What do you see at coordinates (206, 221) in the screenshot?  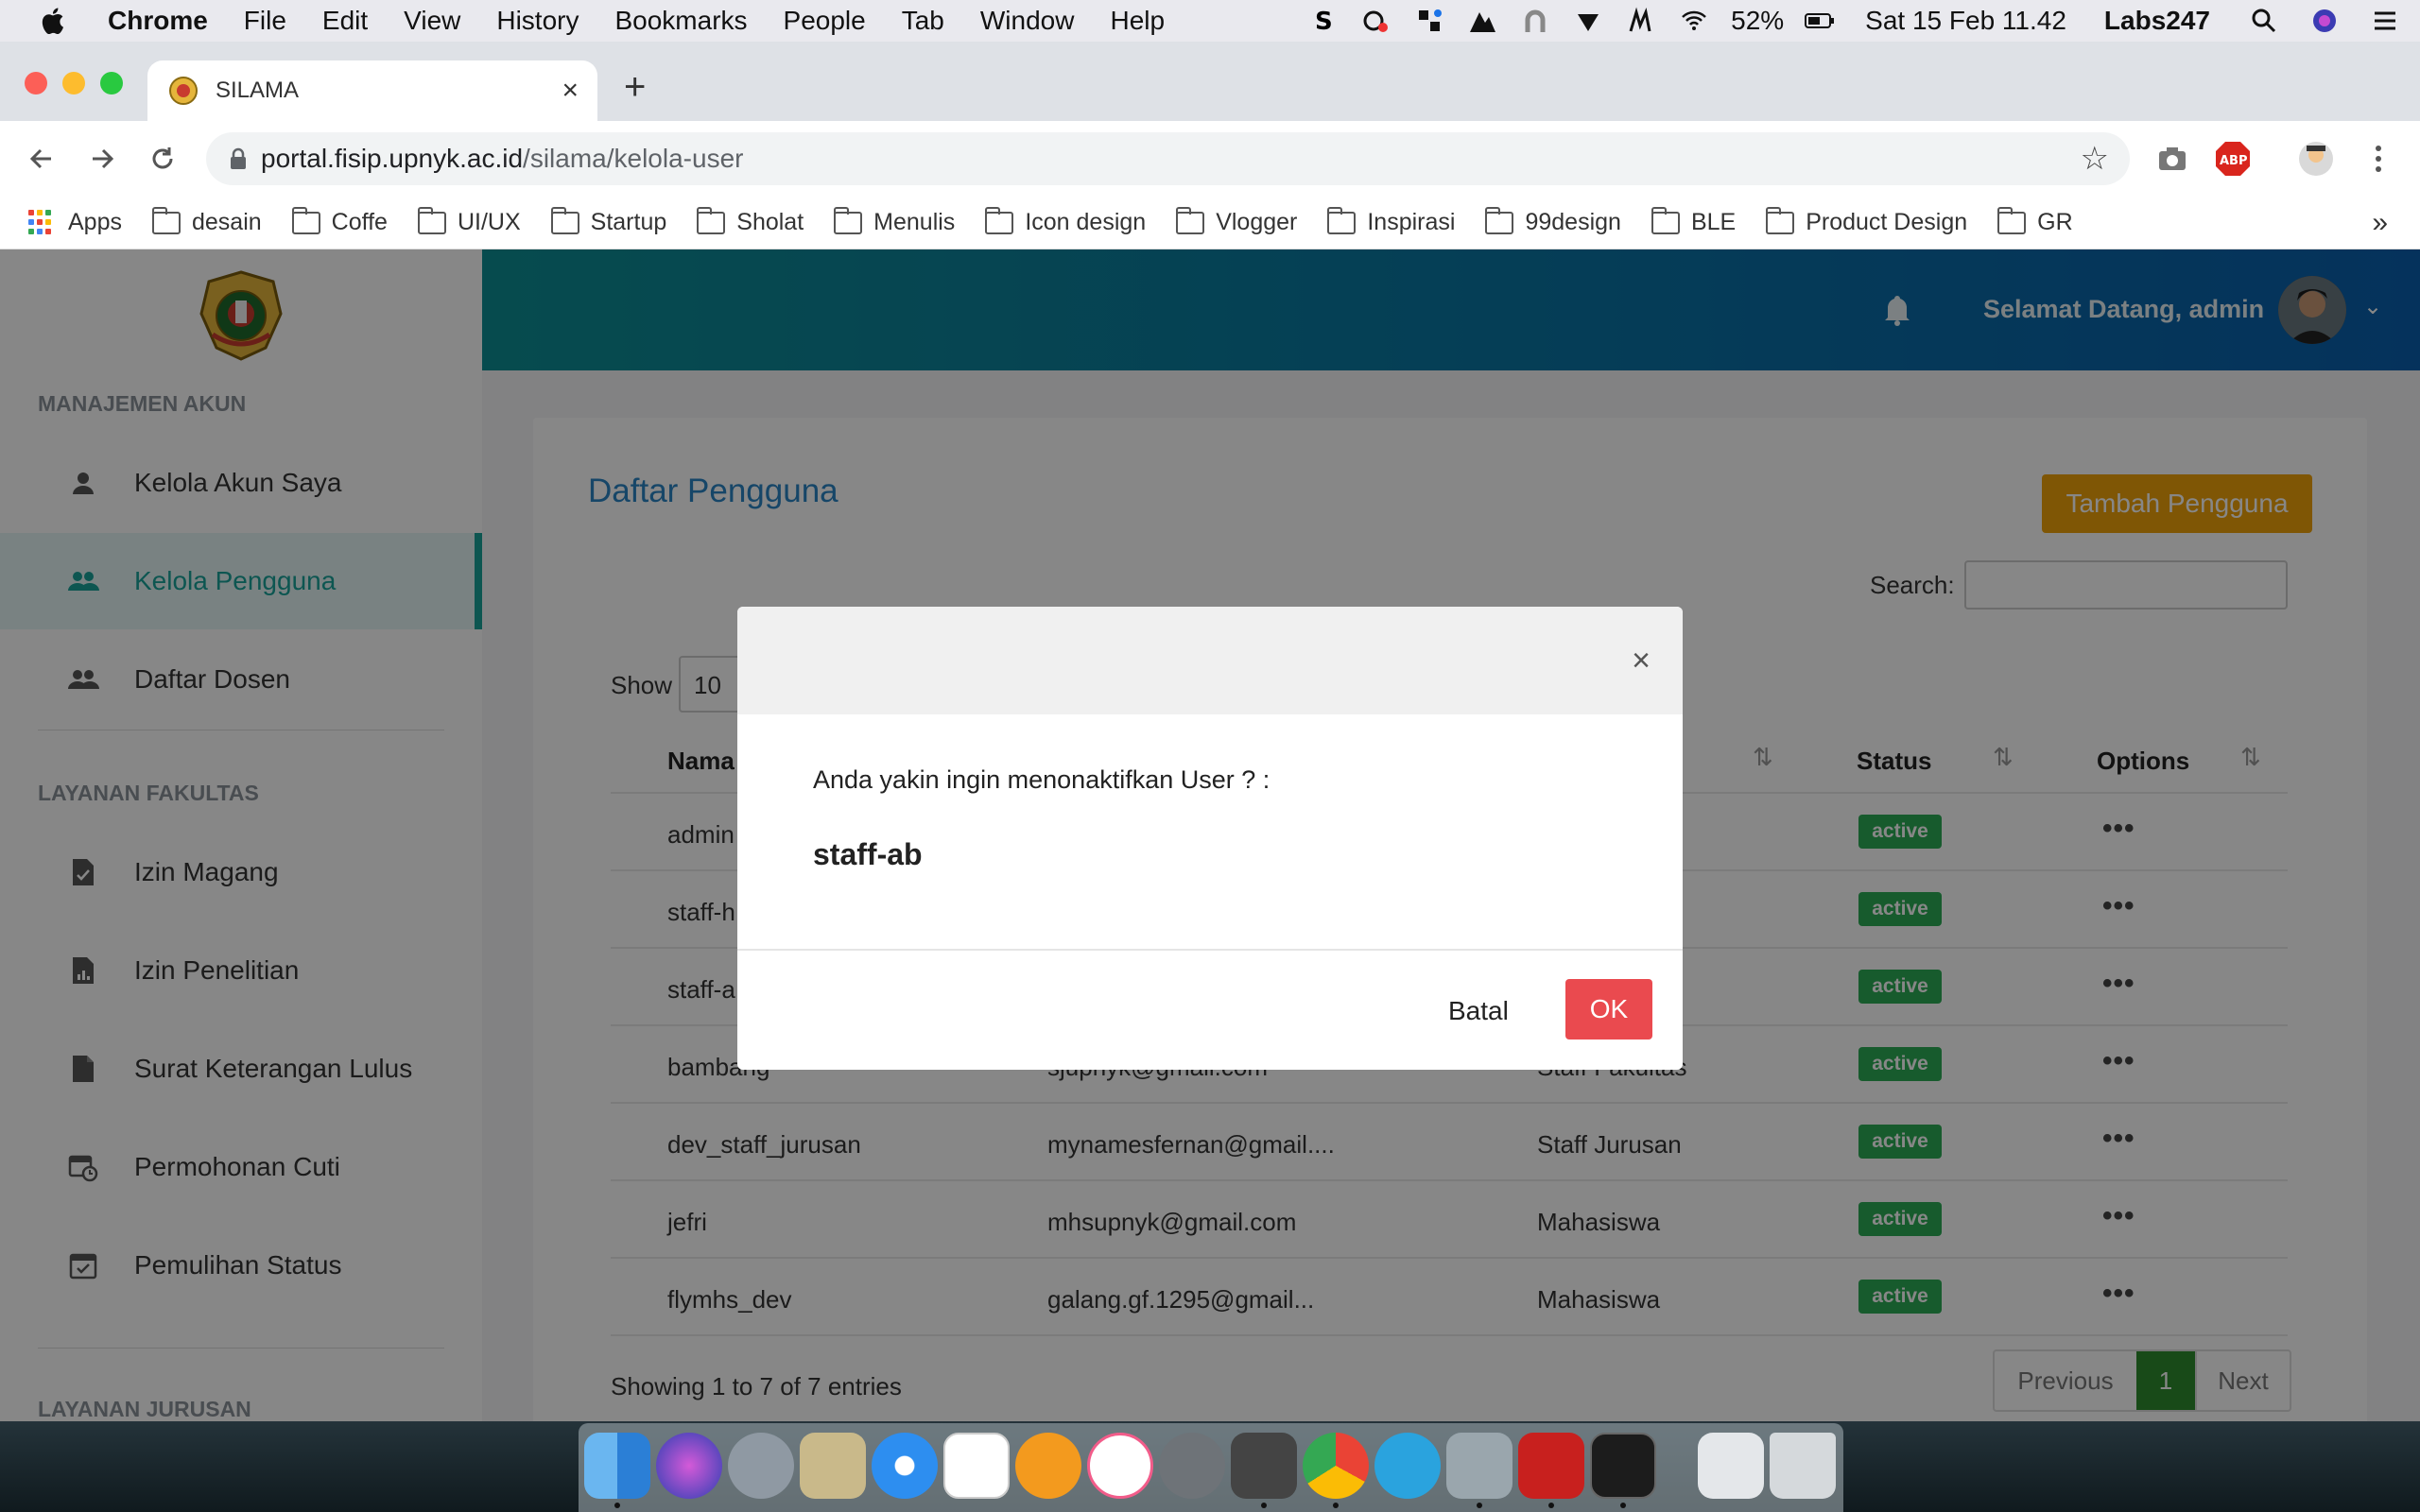 I see `bookmark-folder-desain: desain` at bounding box center [206, 221].